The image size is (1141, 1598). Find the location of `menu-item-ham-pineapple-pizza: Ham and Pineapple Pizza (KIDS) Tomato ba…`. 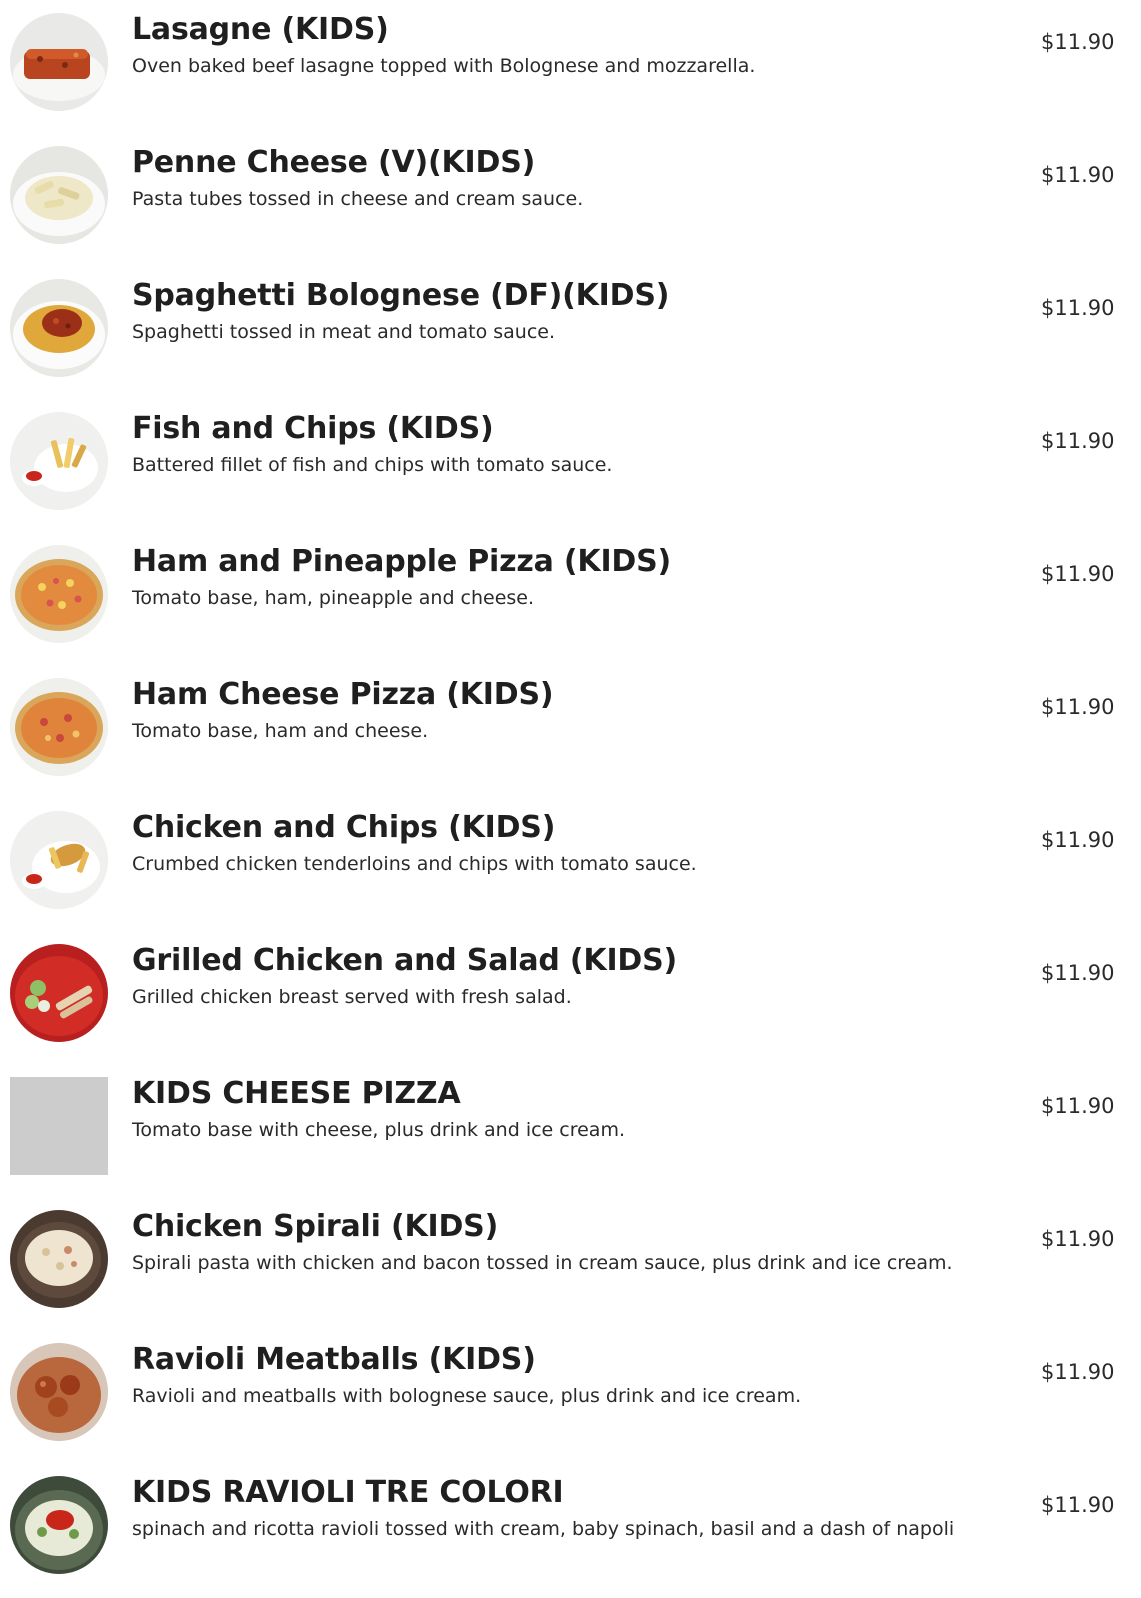

menu-item-ham-pineapple-pizza: Ham and Pineapple Pizza (KIDS) Tomato ba… is located at coordinates (570, 598).